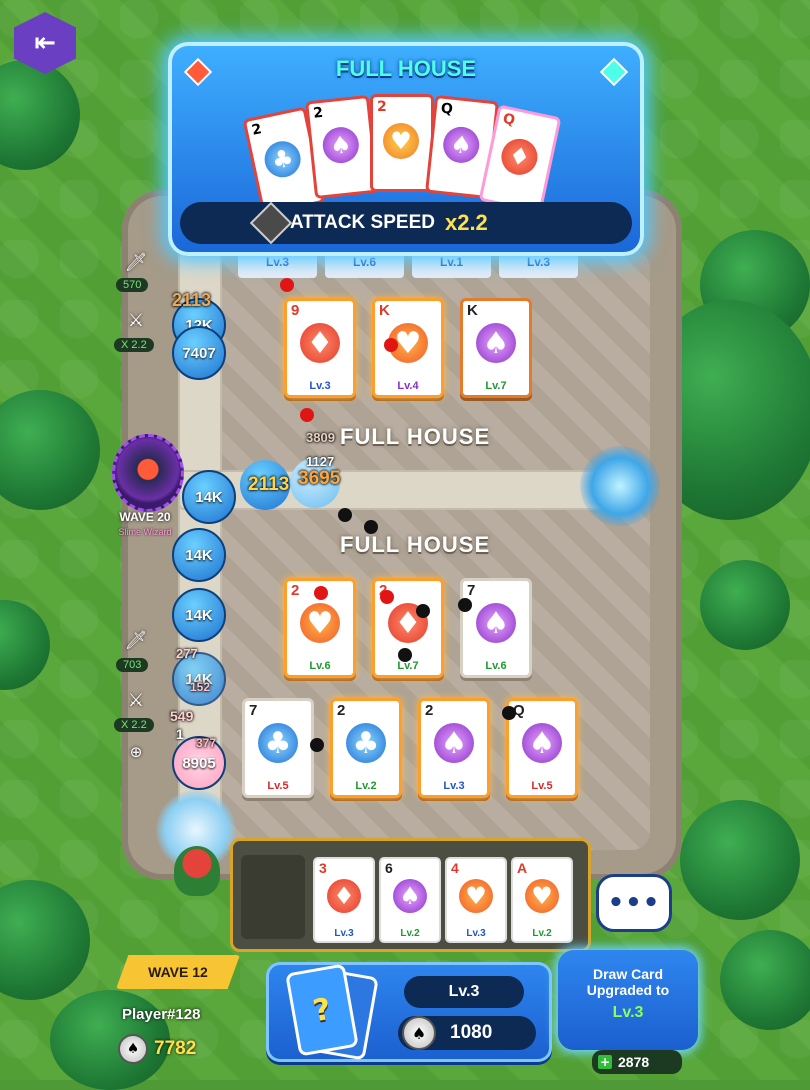 The width and height of the screenshot is (810, 1090). I want to click on sword-icon: 🗡, so click(136, 640).